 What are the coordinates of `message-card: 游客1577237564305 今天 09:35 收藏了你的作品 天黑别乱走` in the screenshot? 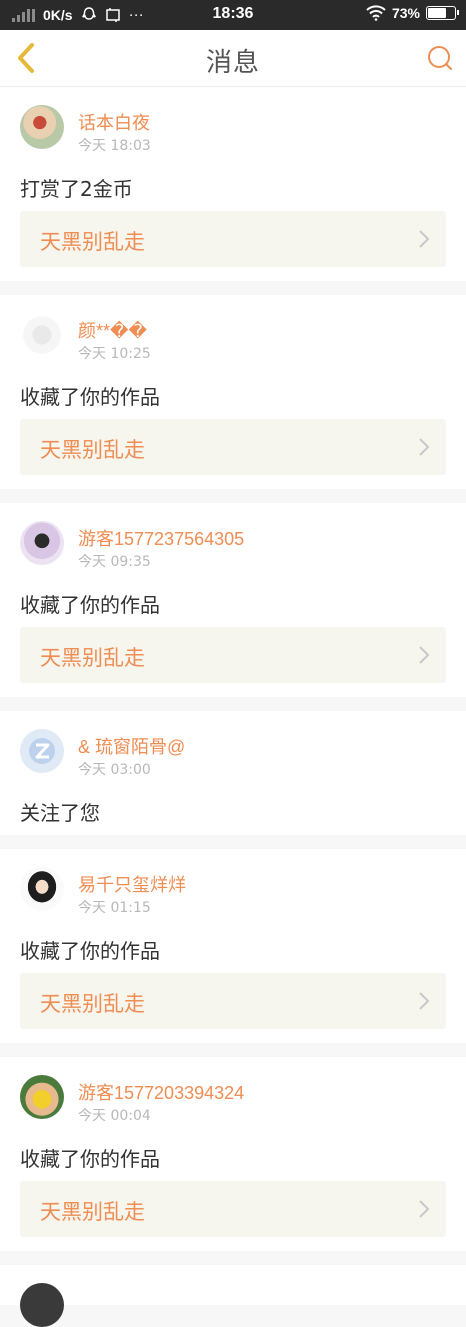 It's located at (233, 600).